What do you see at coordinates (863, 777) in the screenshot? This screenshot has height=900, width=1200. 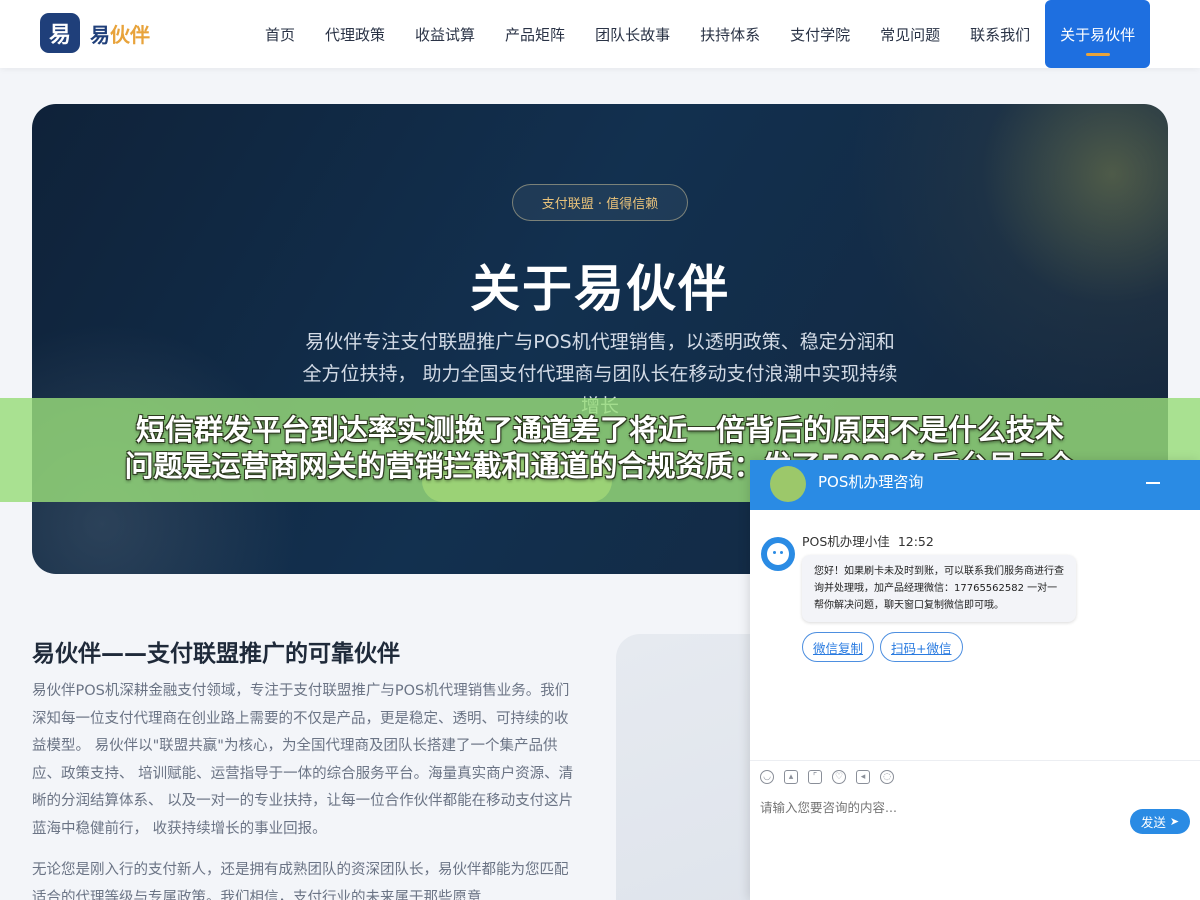 I see `sound-icon: ◂` at bounding box center [863, 777].